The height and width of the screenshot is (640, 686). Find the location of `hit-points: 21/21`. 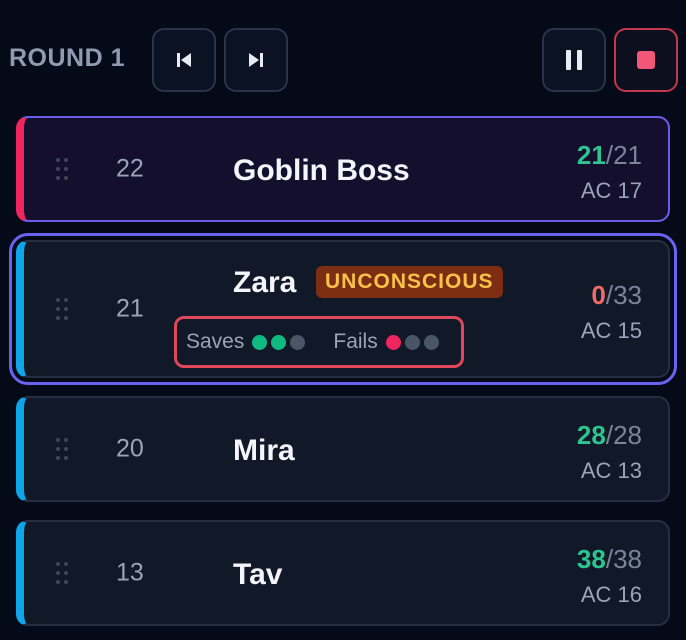

hit-points: 21/21 is located at coordinates (609, 155).